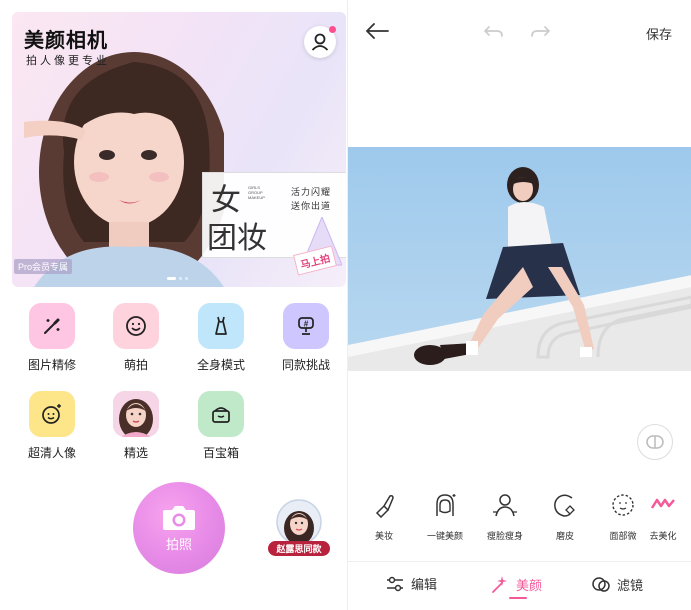 This screenshot has height=610, width=691. What do you see at coordinates (135, 453) in the screenshot?
I see `tool-label: 精选` at bounding box center [135, 453].